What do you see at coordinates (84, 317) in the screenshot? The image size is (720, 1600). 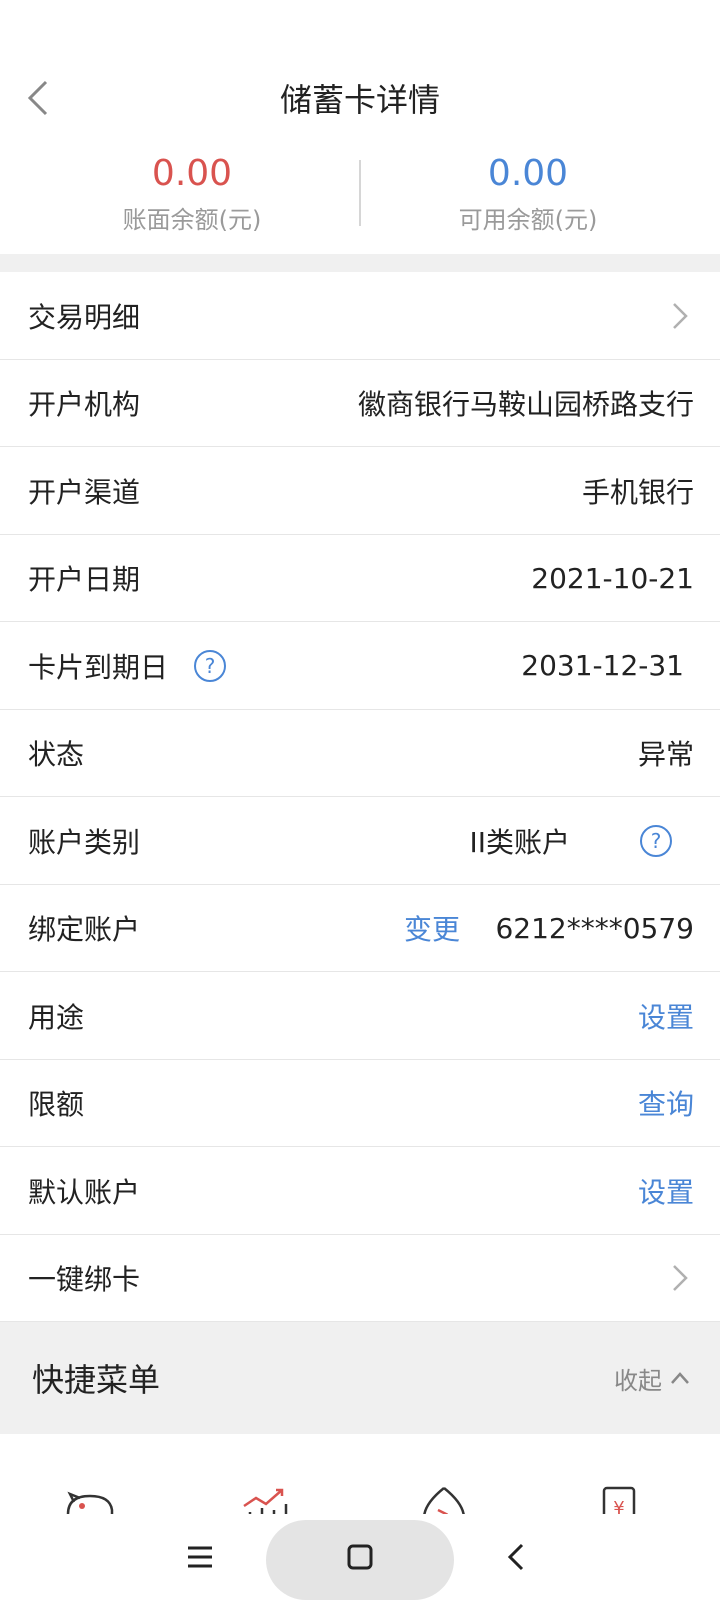 I see `row-label: 交易明细` at bounding box center [84, 317].